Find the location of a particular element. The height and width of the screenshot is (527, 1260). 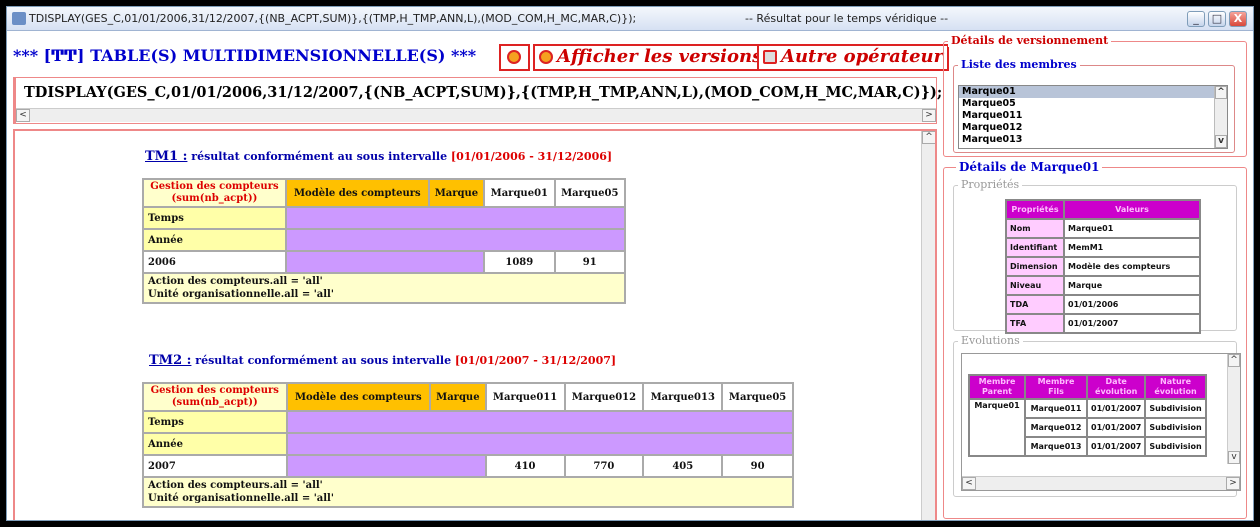

command-h-scrollbar: < > is located at coordinates (476, 115).